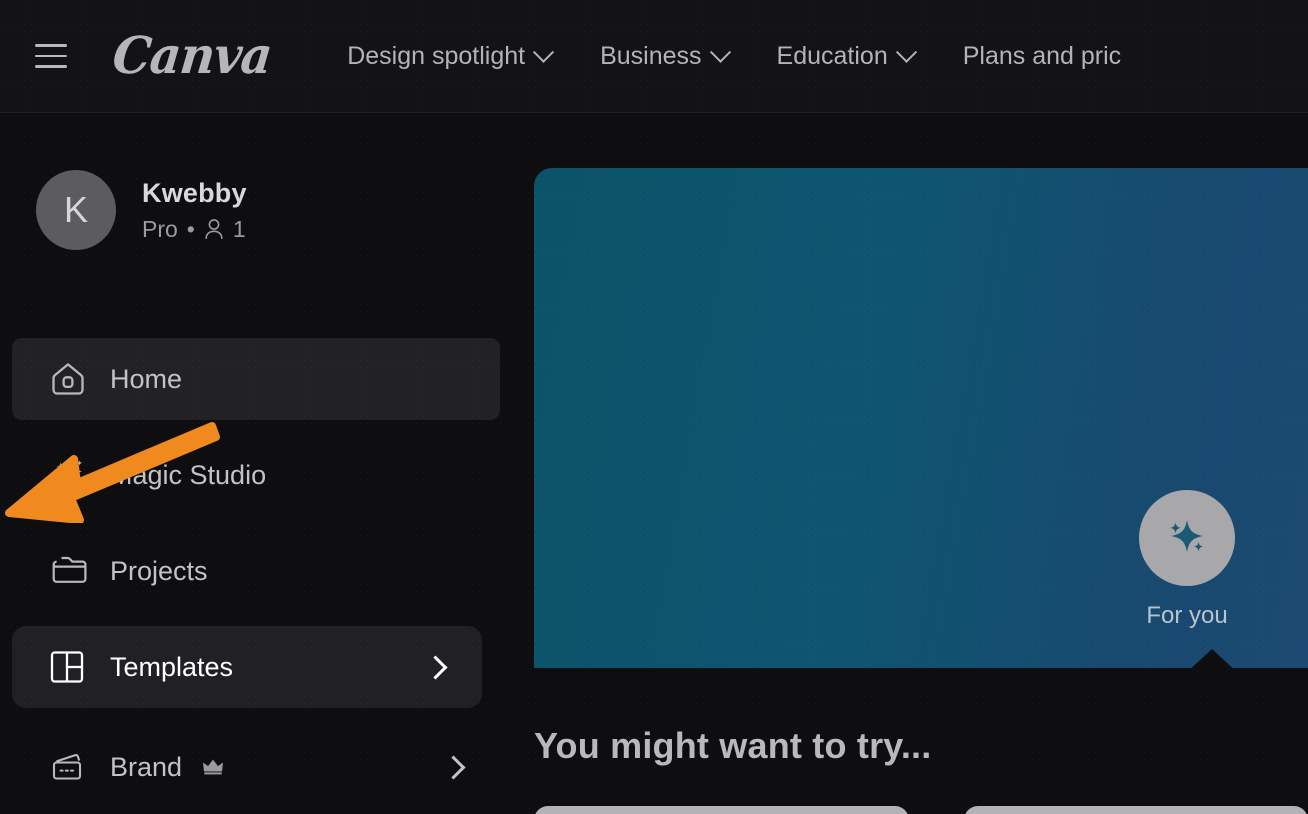 The image size is (1308, 814). Describe the element at coordinates (70, 667) in the screenshot. I see `templates-icon` at that location.